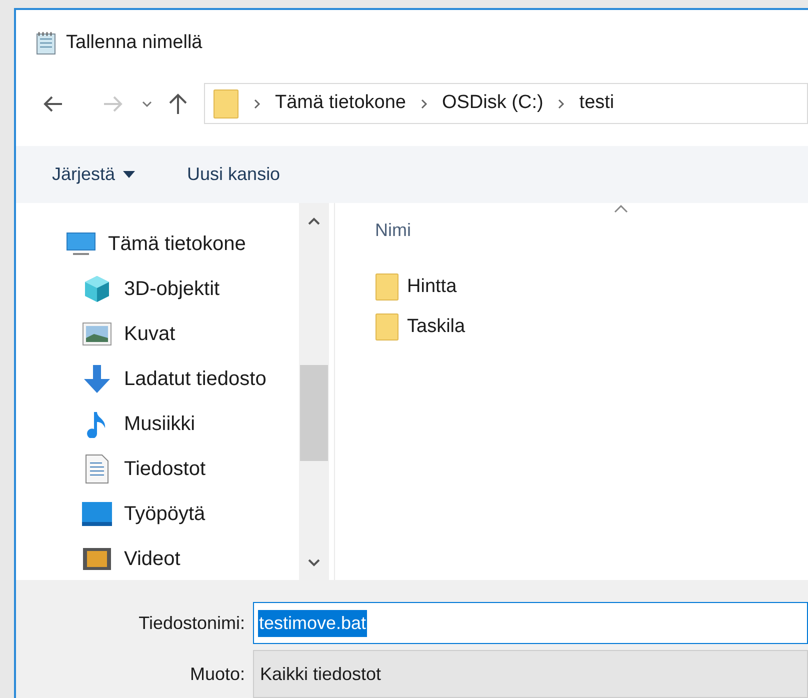  What do you see at coordinates (97, 424) in the screenshot?
I see `music-note-icon` at bounding box center [97, 424].